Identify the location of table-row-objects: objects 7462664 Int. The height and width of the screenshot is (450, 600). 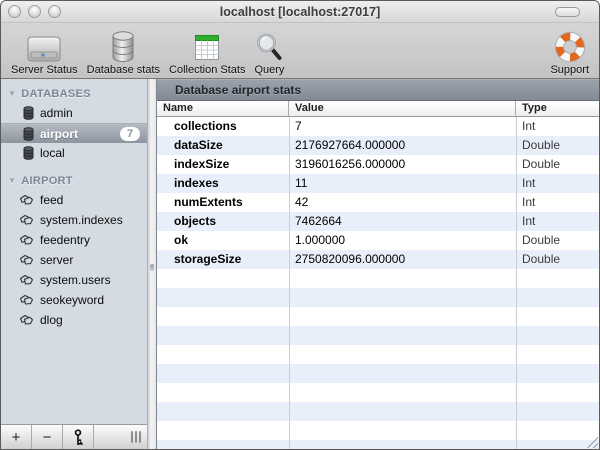
(378, 221).